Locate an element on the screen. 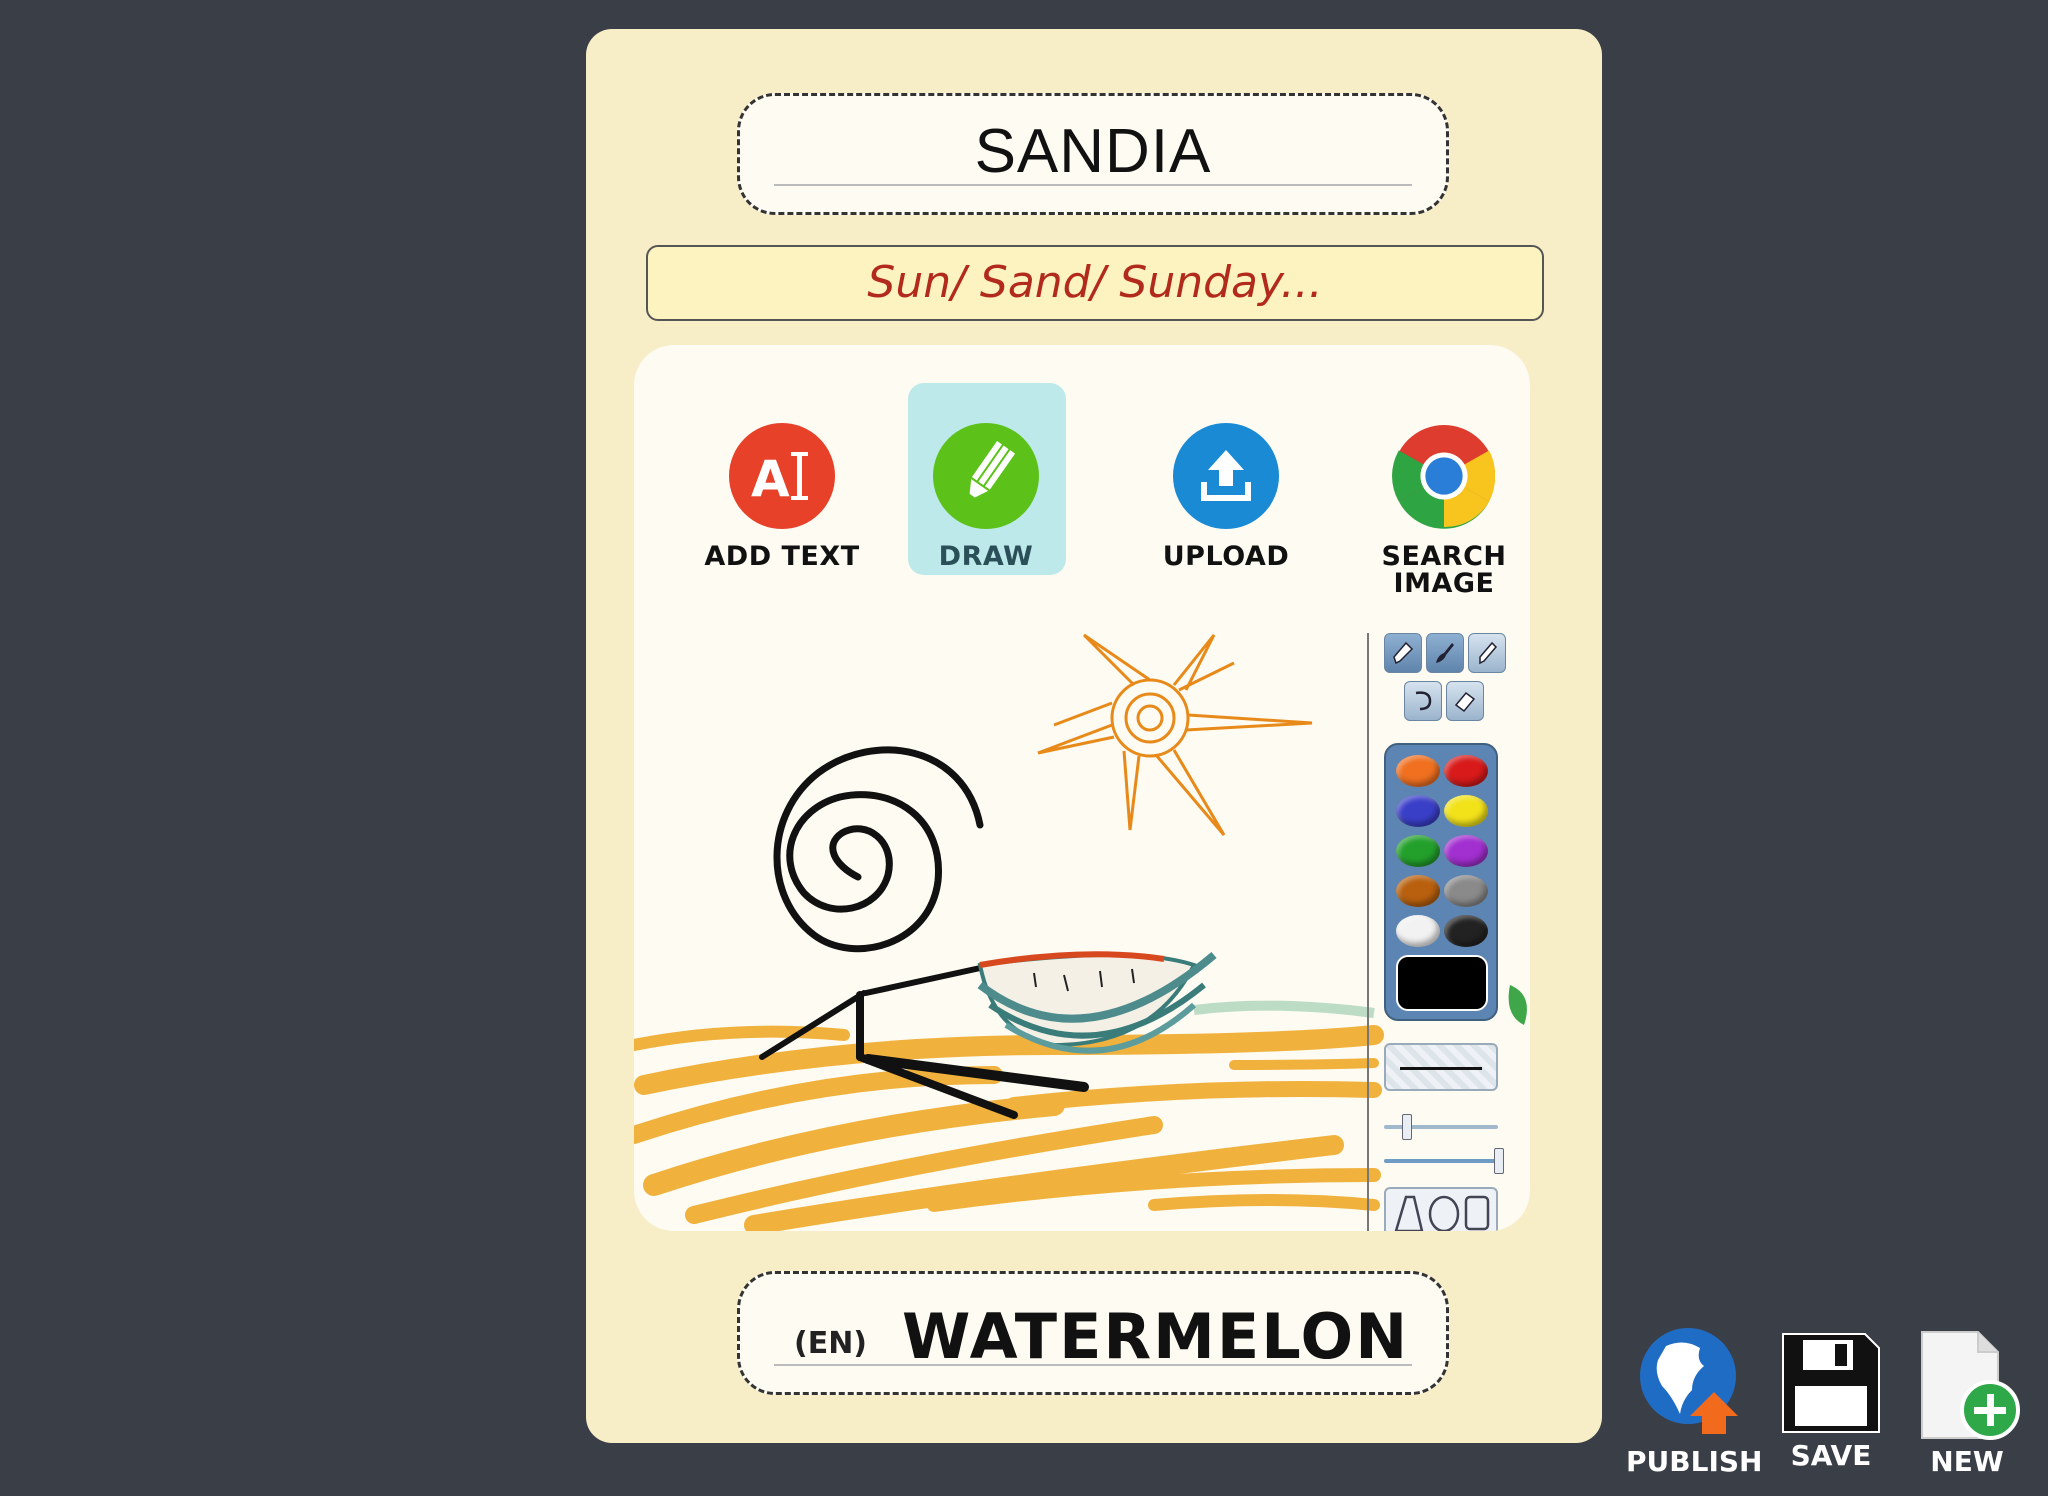 This screenshot has height=1496, width=2048. brush-size-knob is located at coordinates (1407, 1127).